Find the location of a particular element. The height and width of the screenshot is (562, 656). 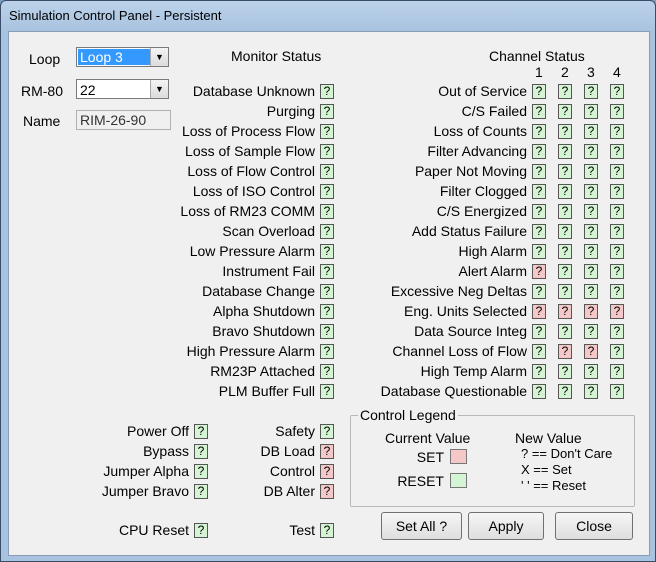

apply-button: Apply is located at coordinates (506, 526).